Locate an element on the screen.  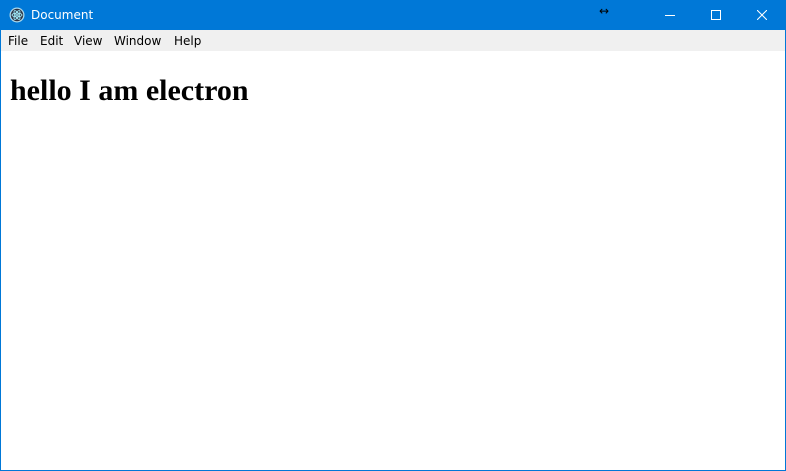
maximize-icon is located at coordinates (716, 15).